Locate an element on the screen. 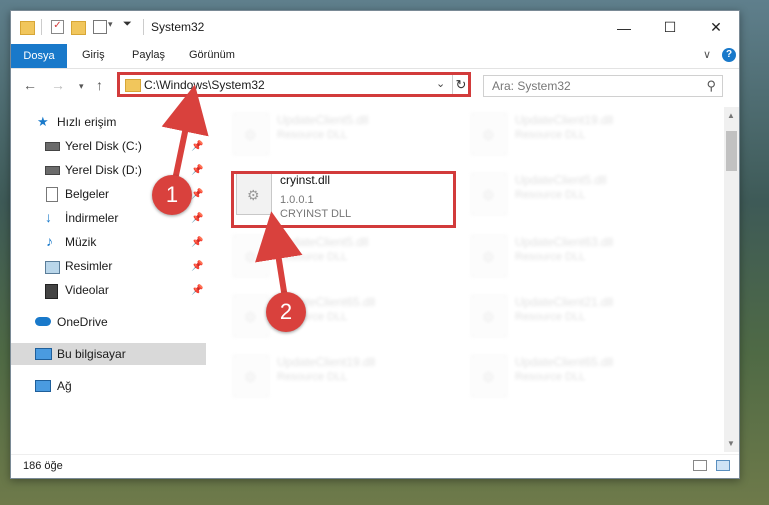 The height and width of the screenshot is (505, 769). callout-badge-2: 2 is located at coordinates (286, 312).